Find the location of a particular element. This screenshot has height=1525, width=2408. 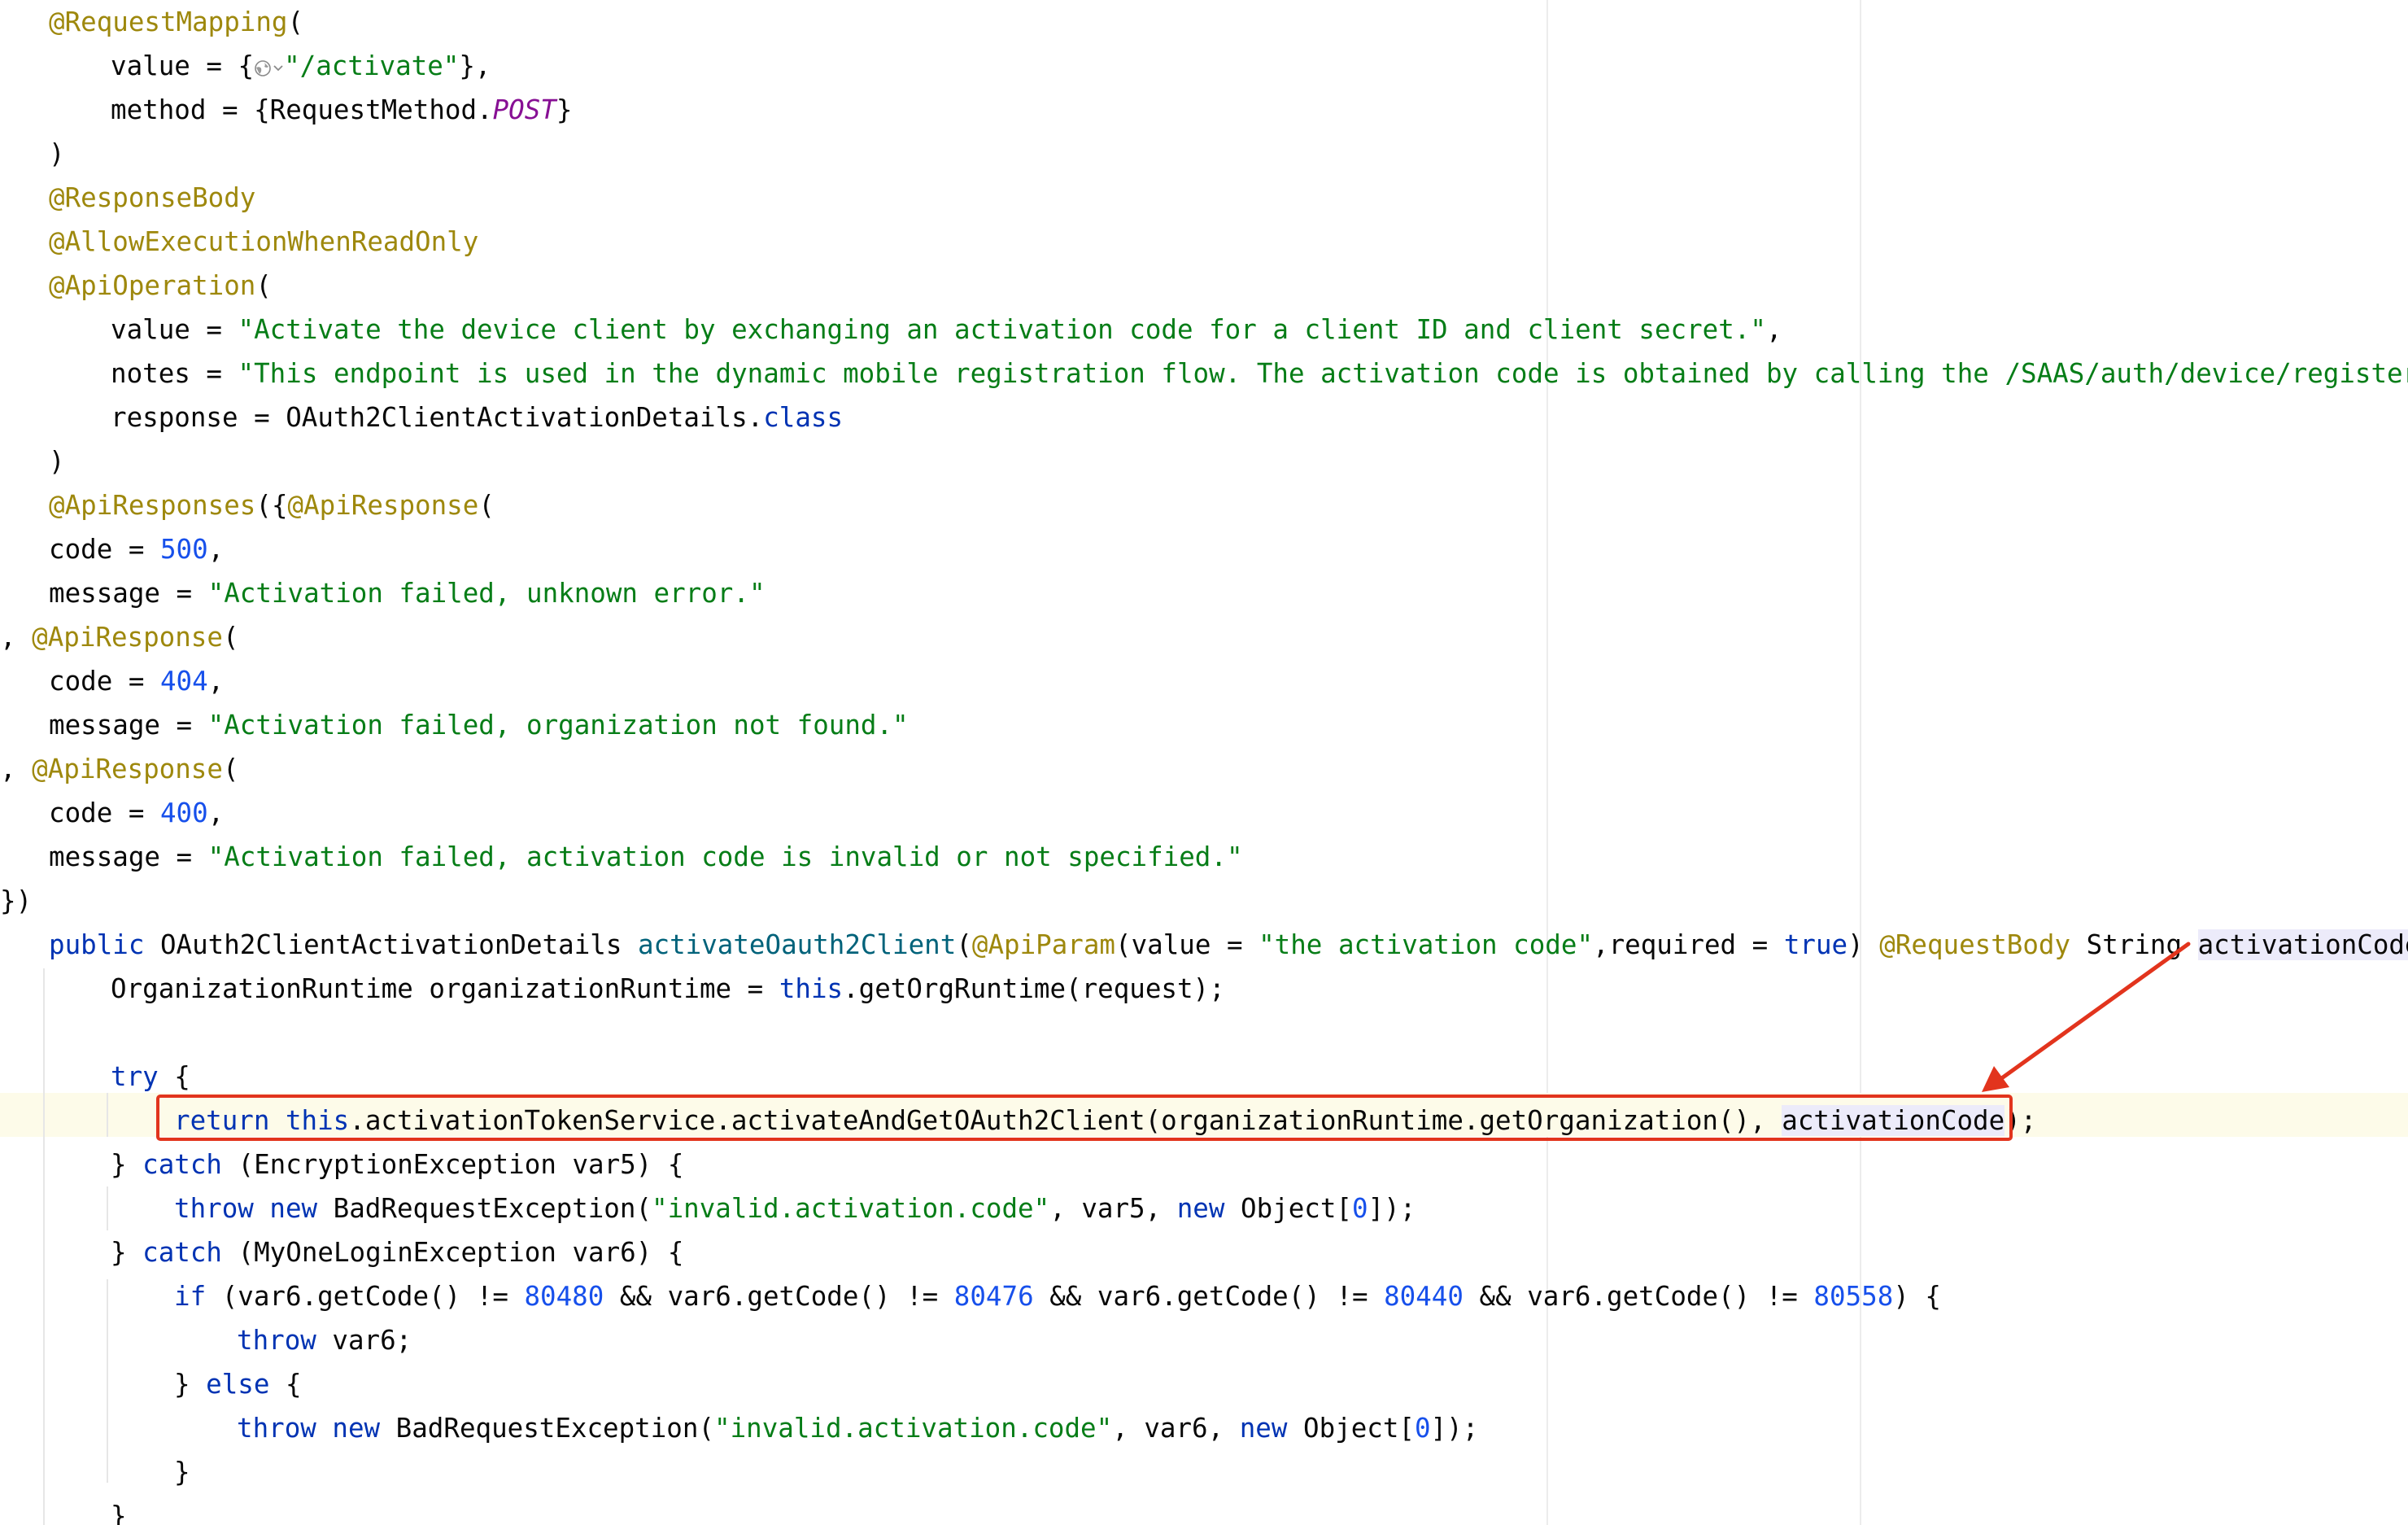

code-token: true is located at coordinates (1816, 944).